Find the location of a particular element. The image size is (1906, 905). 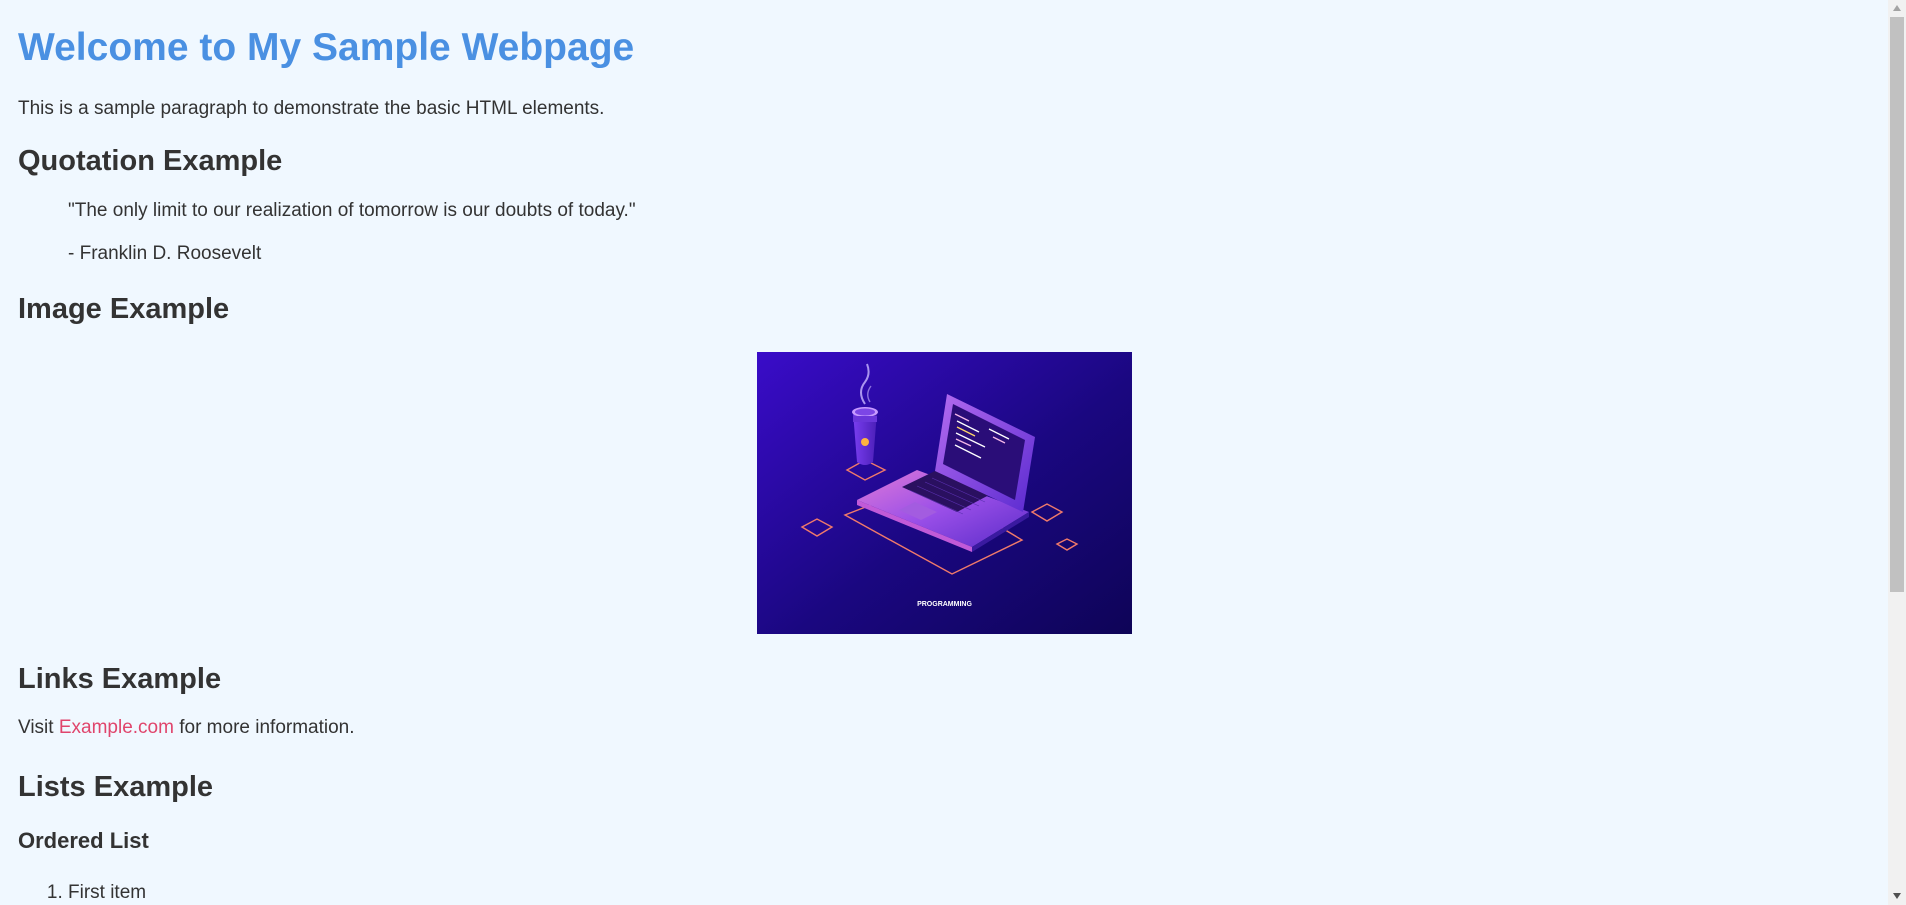

lists-heading: Lists Example is located at coordinates (116, 787).